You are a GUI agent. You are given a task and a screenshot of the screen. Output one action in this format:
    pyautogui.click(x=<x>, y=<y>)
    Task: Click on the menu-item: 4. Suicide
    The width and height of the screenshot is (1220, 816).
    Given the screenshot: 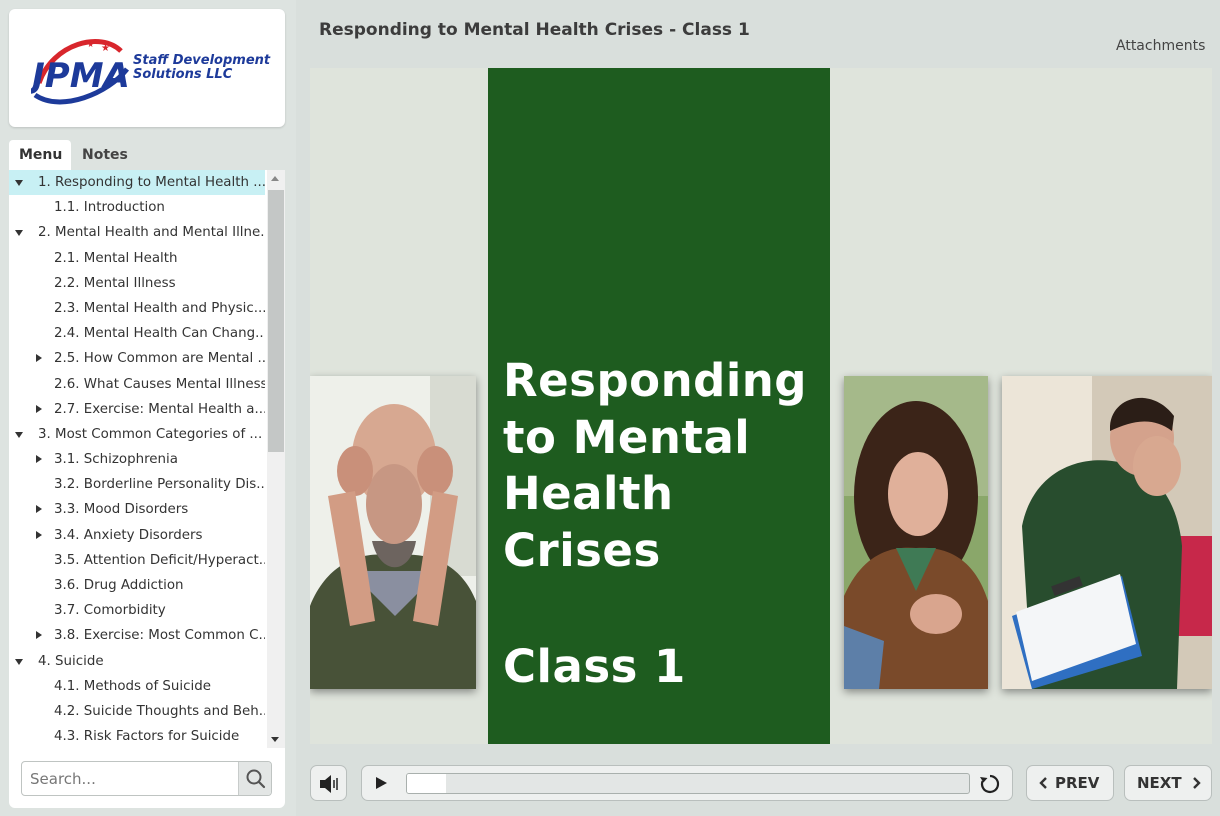 What is the action you would take?
    pyautogui.click(x=137, y=661)
    